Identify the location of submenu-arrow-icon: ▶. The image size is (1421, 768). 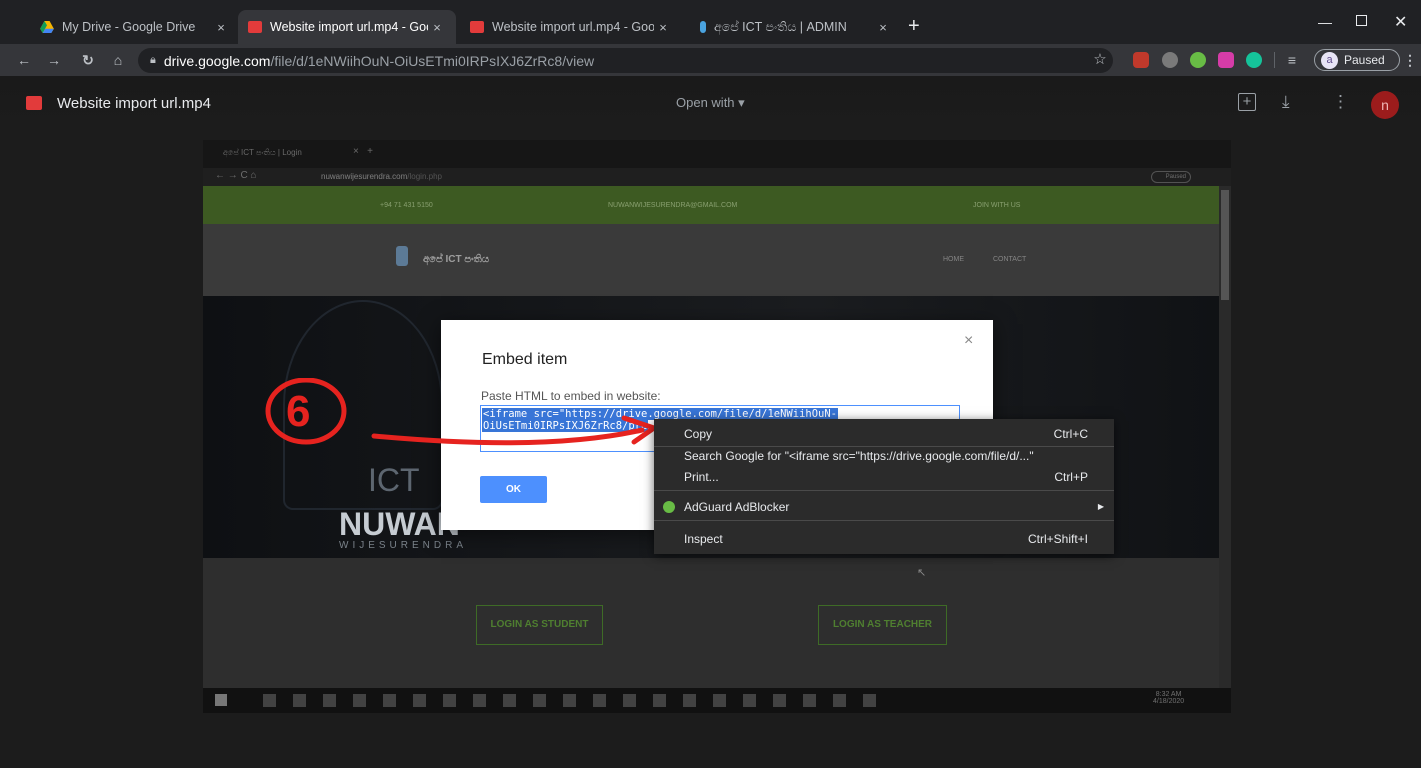
(1100, 506).